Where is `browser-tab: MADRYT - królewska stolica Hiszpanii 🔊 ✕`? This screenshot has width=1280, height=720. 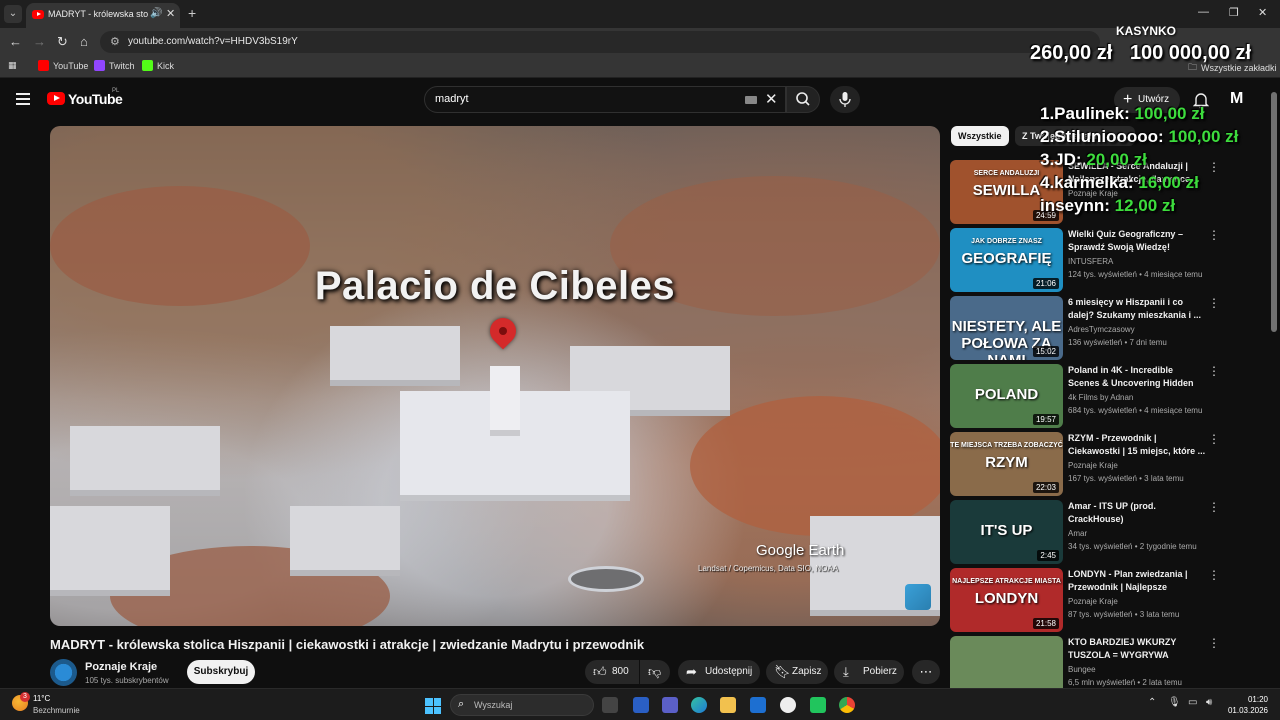
browser-tab: MADRYT - królewska stolica Hiszpanii 🔊 ✕ is located at coordinates (103, 15).